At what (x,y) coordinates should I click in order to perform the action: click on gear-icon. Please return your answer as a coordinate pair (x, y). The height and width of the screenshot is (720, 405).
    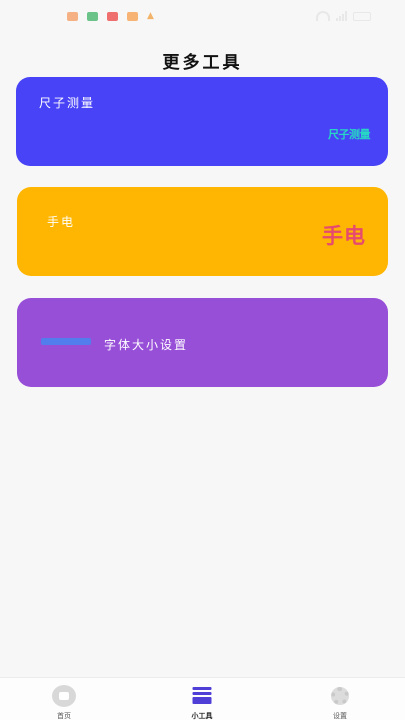
    Looking at the image, I should click on (340, 696).